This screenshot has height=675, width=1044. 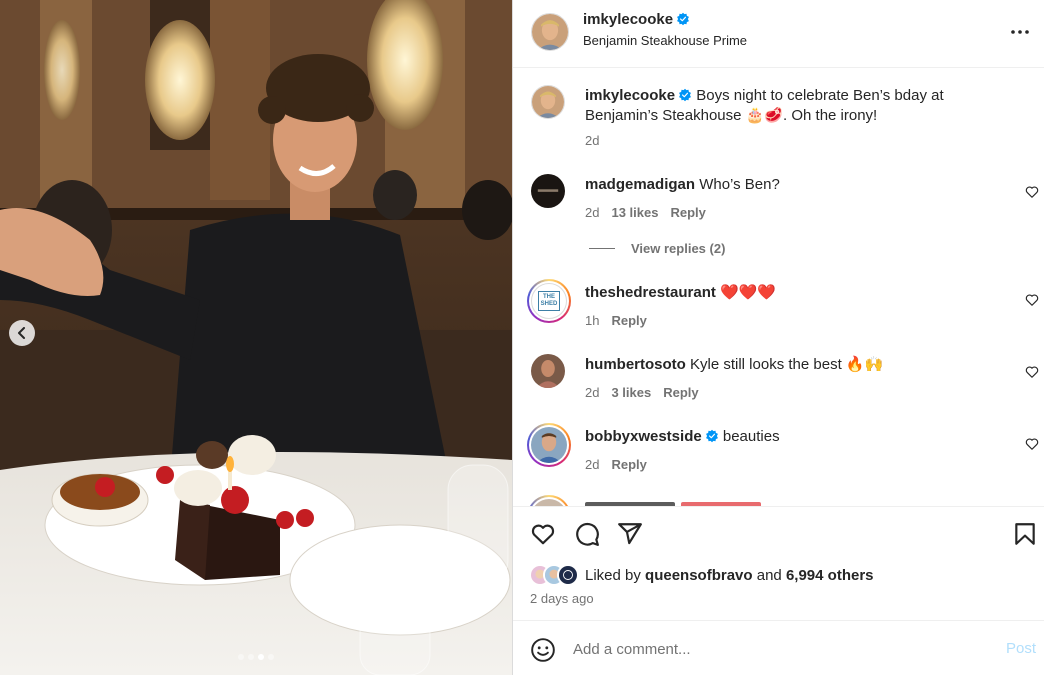 What do you see at coordinates (699, 575) in the screenshot?
I see `likes-user: queensofbravo` at bounding box center [699, 575].